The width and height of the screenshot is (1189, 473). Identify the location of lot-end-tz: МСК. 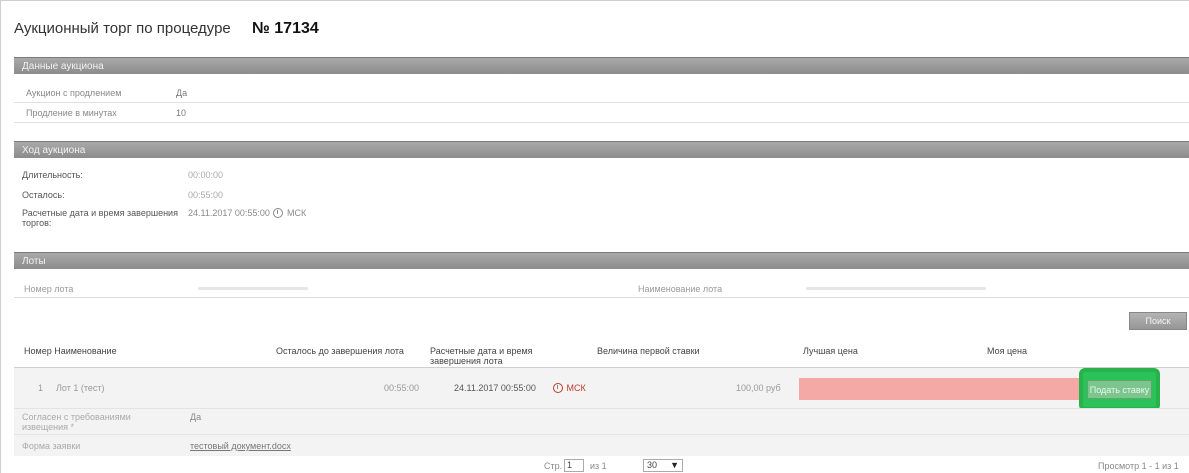
(576, 388).